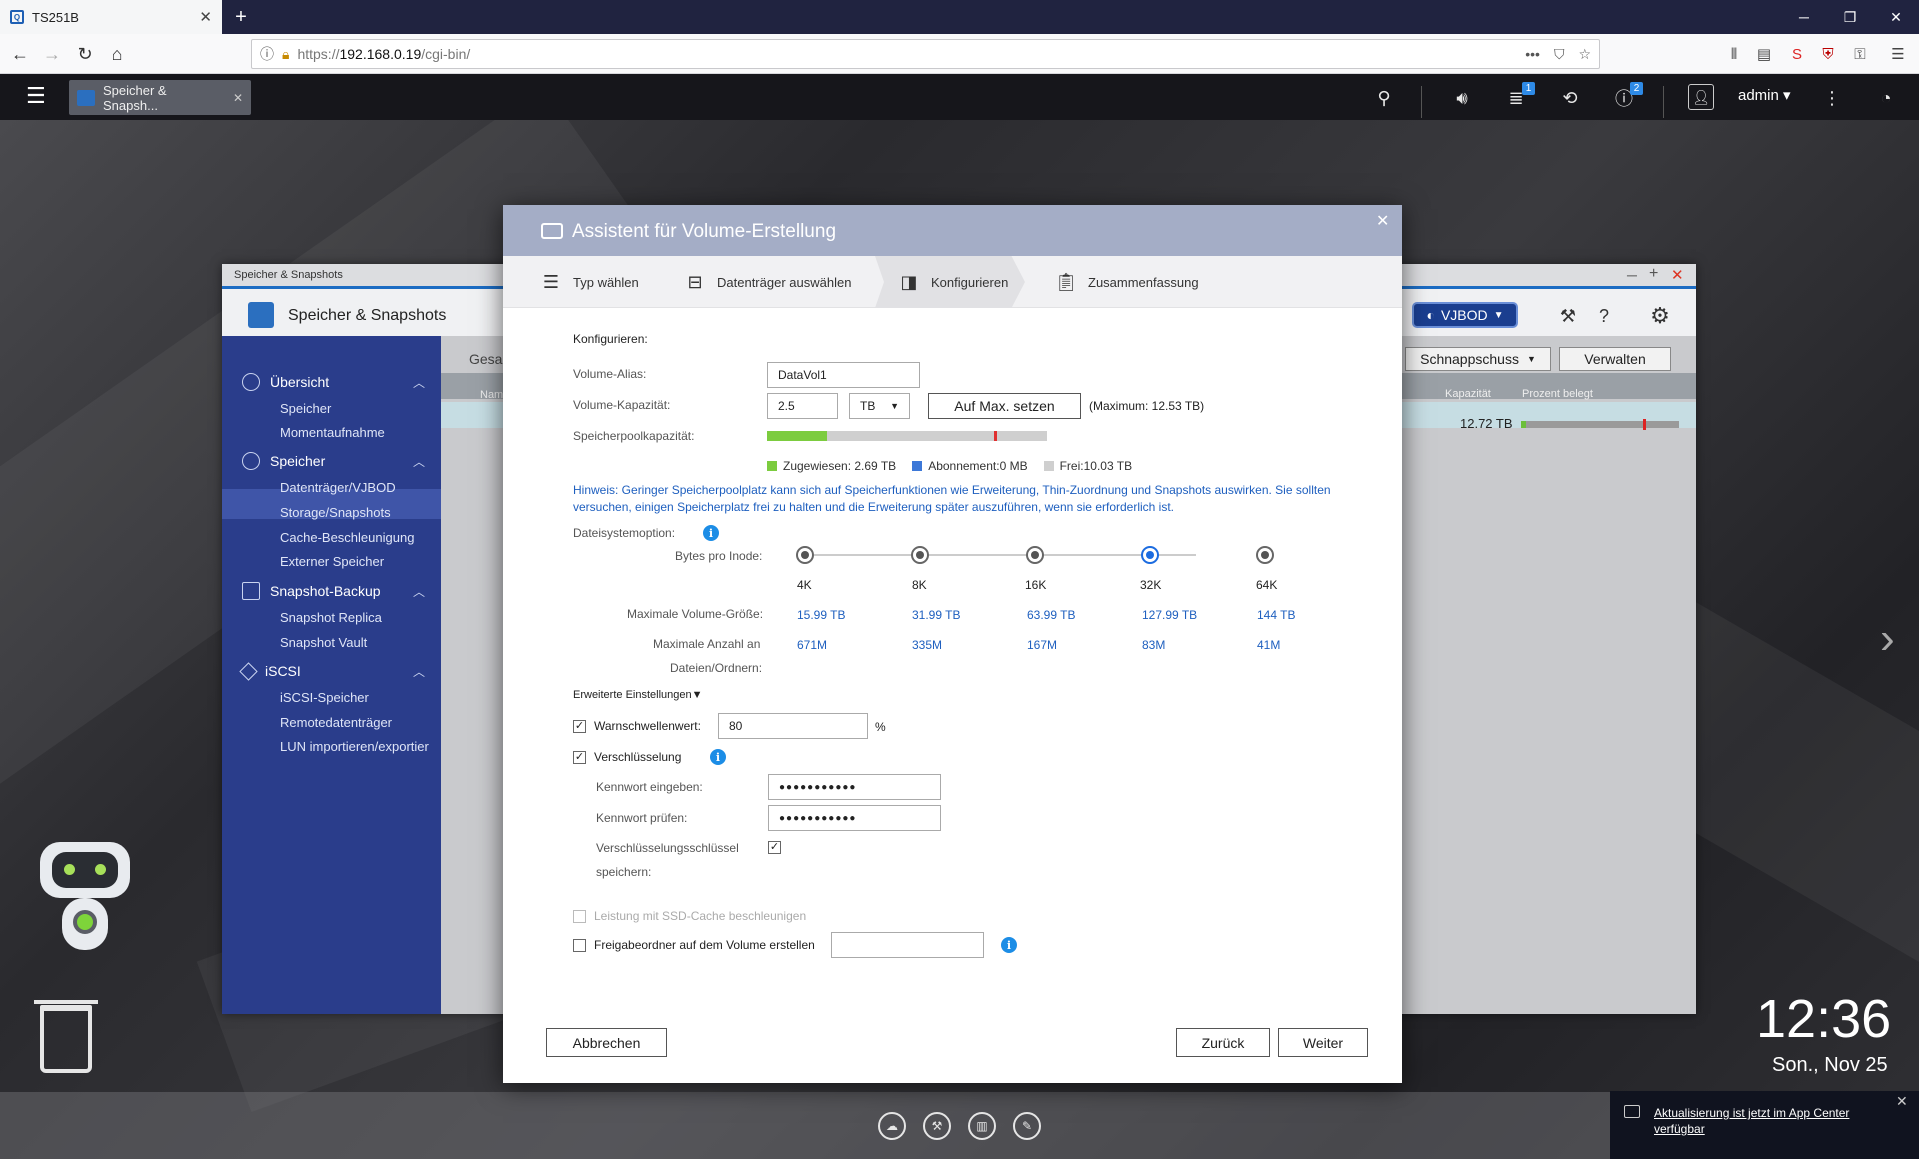 Image resolution: width=1919 pixels, height=1159 pixels. Describe the element at coordinates (1898, 54) in the screenshot. I see `hamburger-menu-icon: ☰` at that location.